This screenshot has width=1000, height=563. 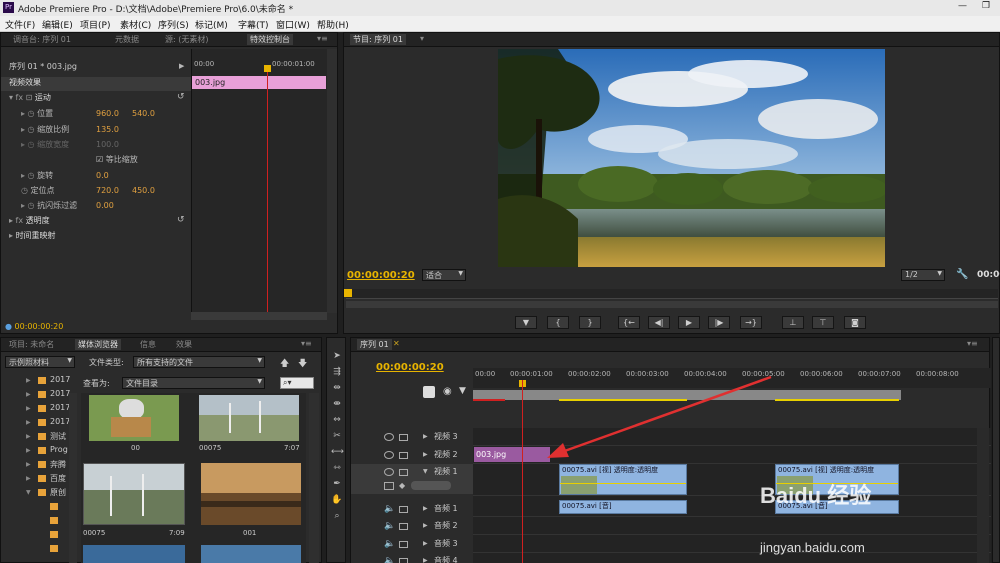 I want to click on search-input: ⌕▾, so click(x=297, y=383).